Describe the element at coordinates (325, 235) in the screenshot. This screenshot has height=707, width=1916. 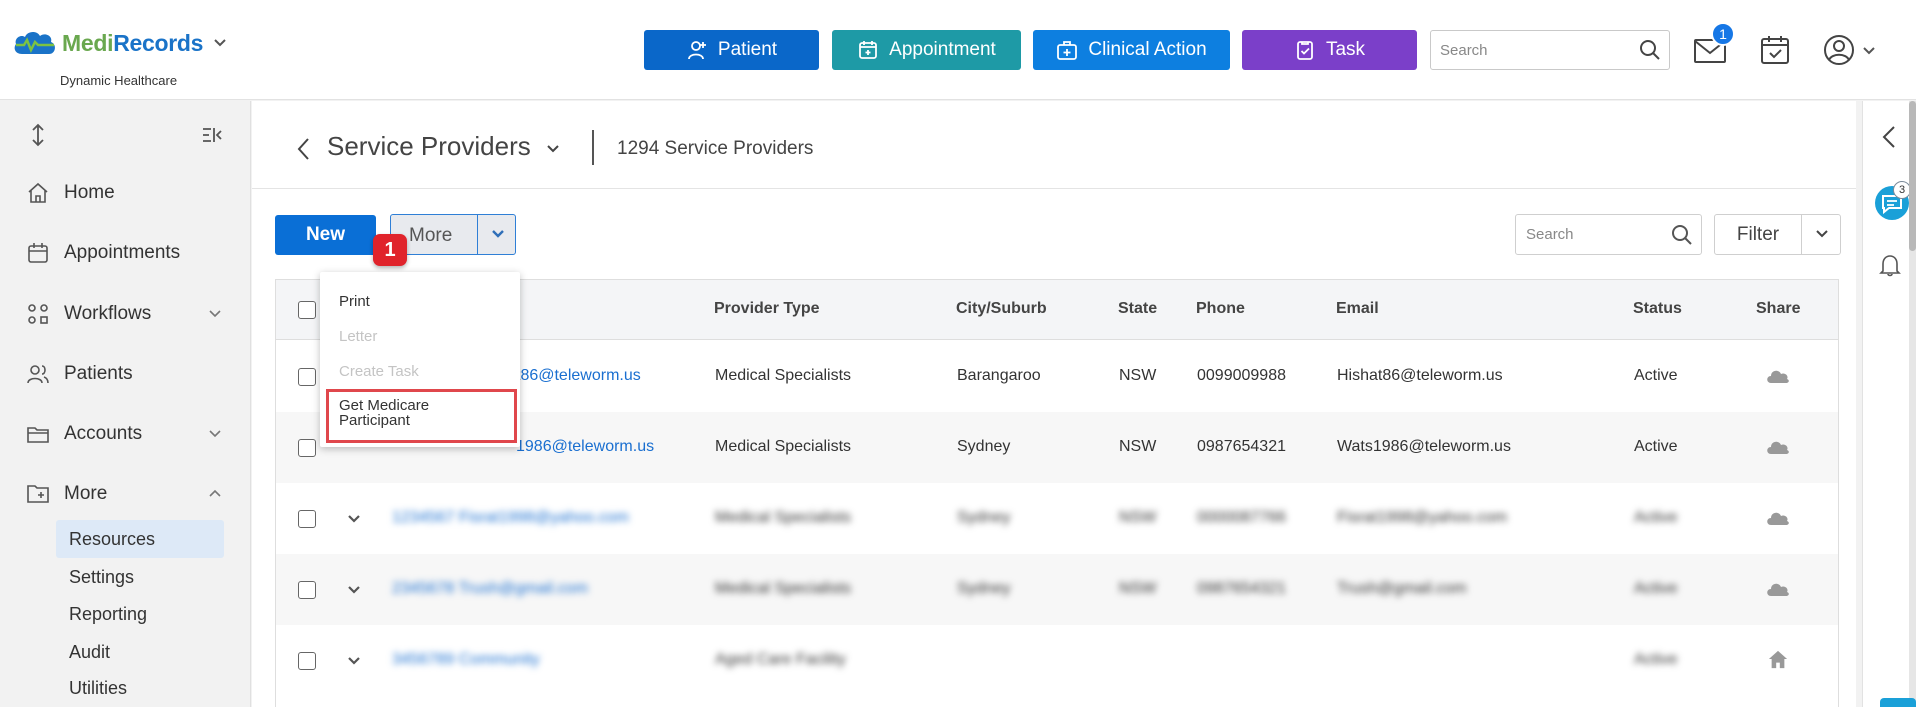
I see `new-button: New` at that location.